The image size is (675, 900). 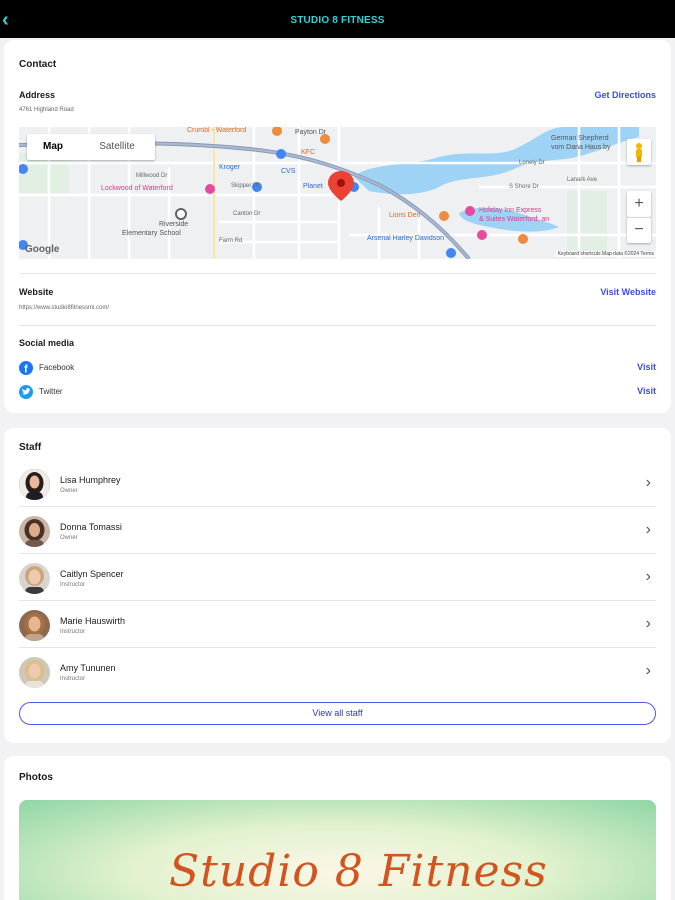 I want to click on map-label: German Shepherd, so click(x=580, y=138).